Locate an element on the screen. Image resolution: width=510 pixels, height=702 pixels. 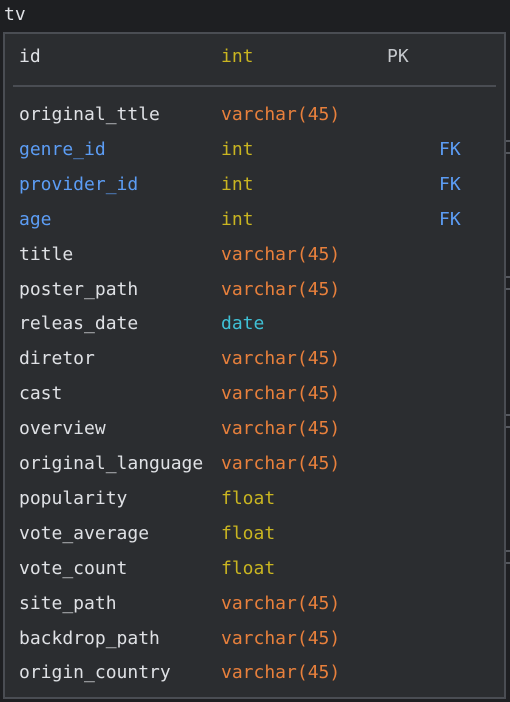
column-name: provider_id is located at coordinates (79, 184).